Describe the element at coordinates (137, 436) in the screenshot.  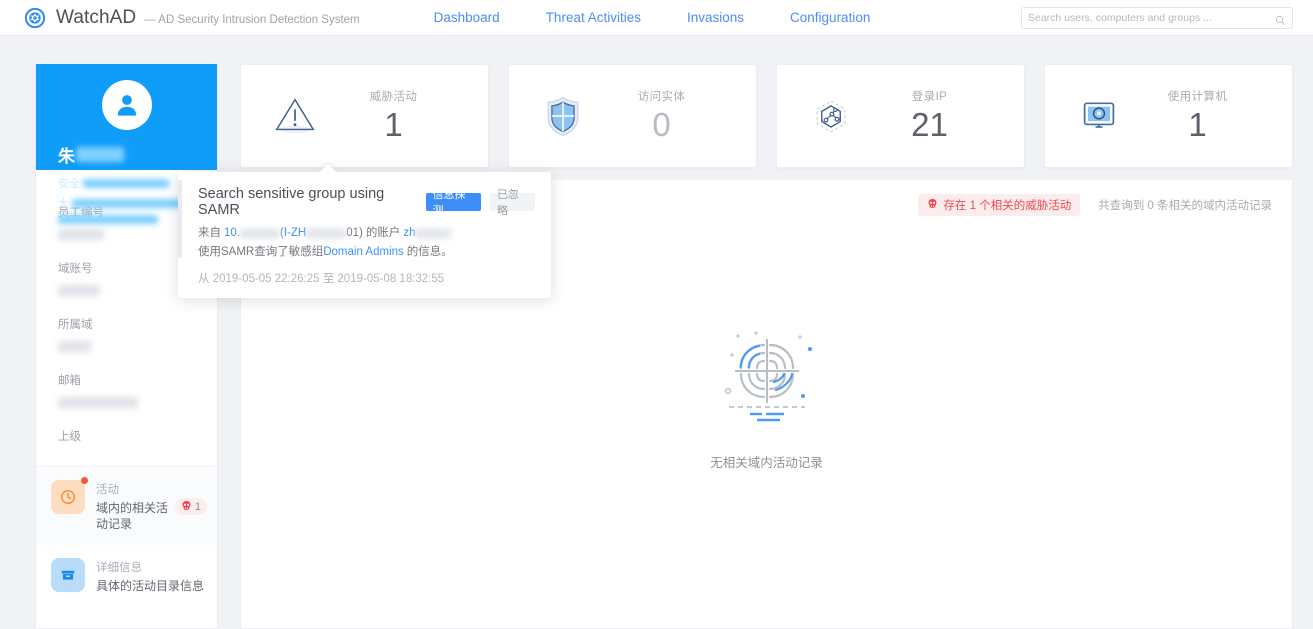
I see `field-supervisor: 上级` at that location.